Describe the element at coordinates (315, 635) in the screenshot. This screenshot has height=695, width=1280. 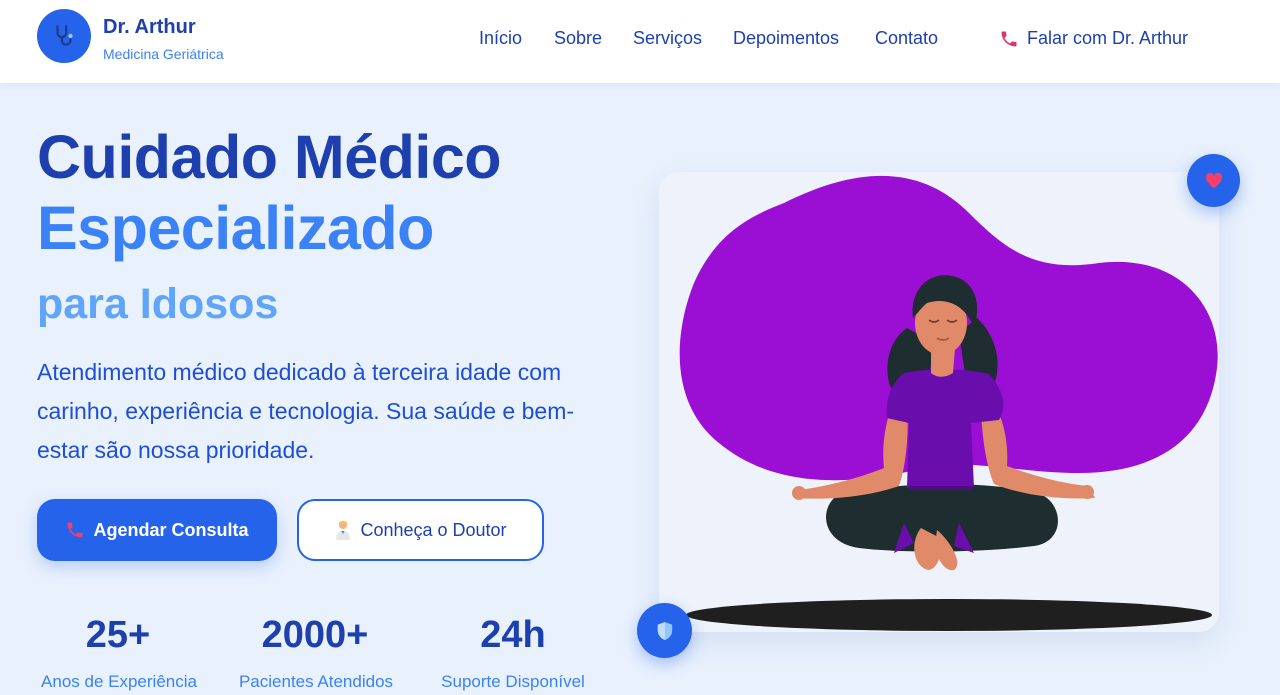
I see `stat-value-patients: 2000+` at that location.